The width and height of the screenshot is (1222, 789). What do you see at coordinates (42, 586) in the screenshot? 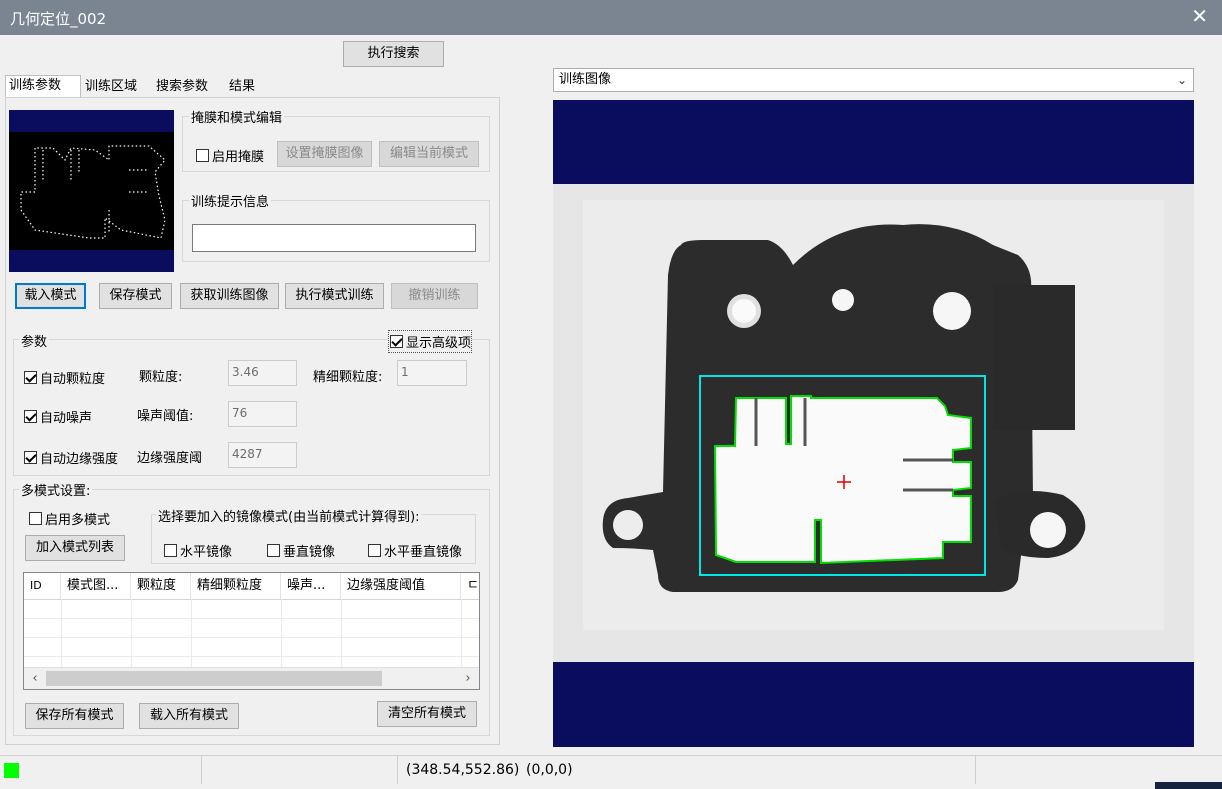
I see `column-header-id: ID` at bounding box center [42, 586].